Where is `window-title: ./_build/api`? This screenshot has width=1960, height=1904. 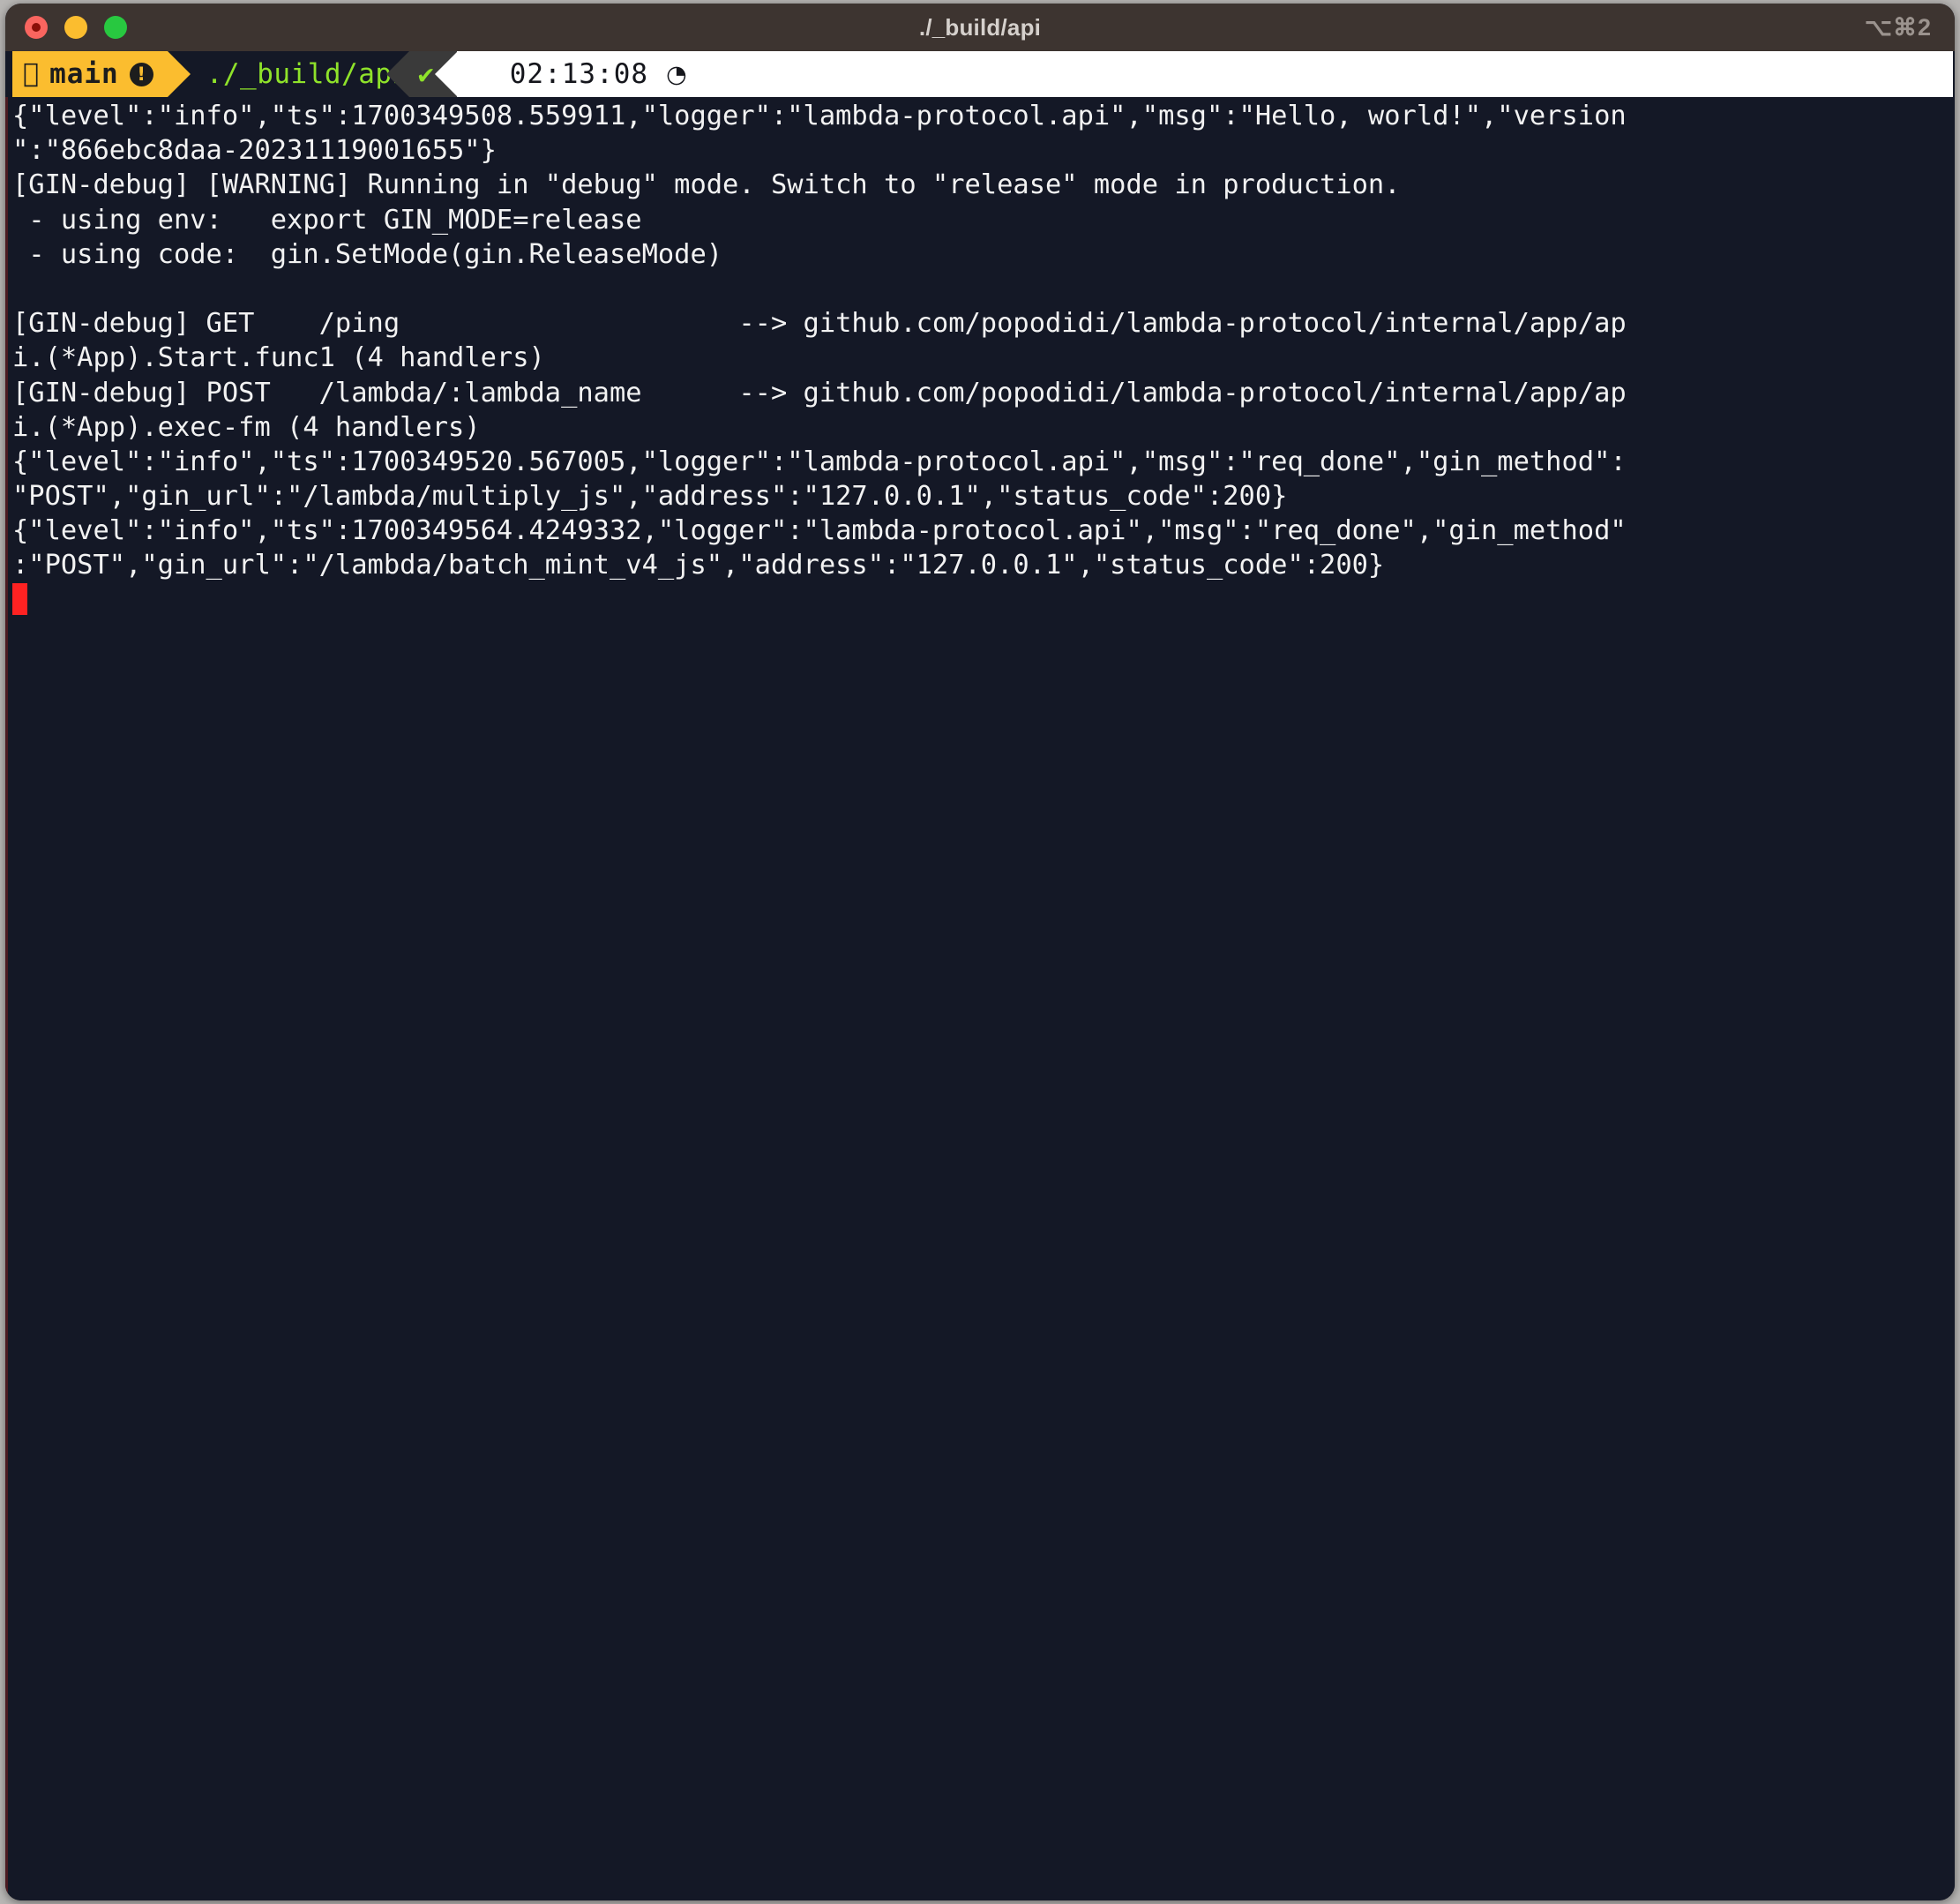
window-title: ./_build/api is located at coordinates (980, 27).